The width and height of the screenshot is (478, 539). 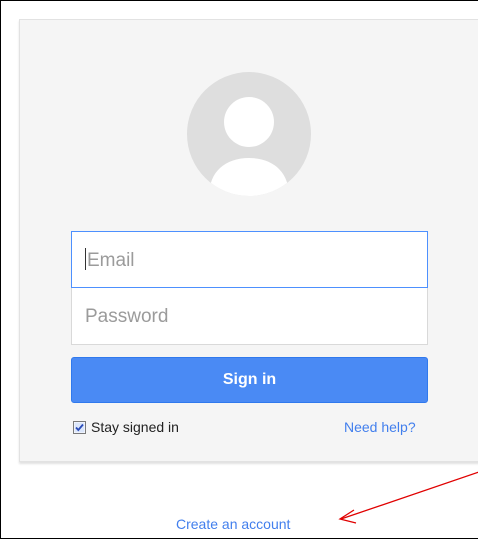 I want to click on need-help-label: Need help?, so click(x=380, y=427).